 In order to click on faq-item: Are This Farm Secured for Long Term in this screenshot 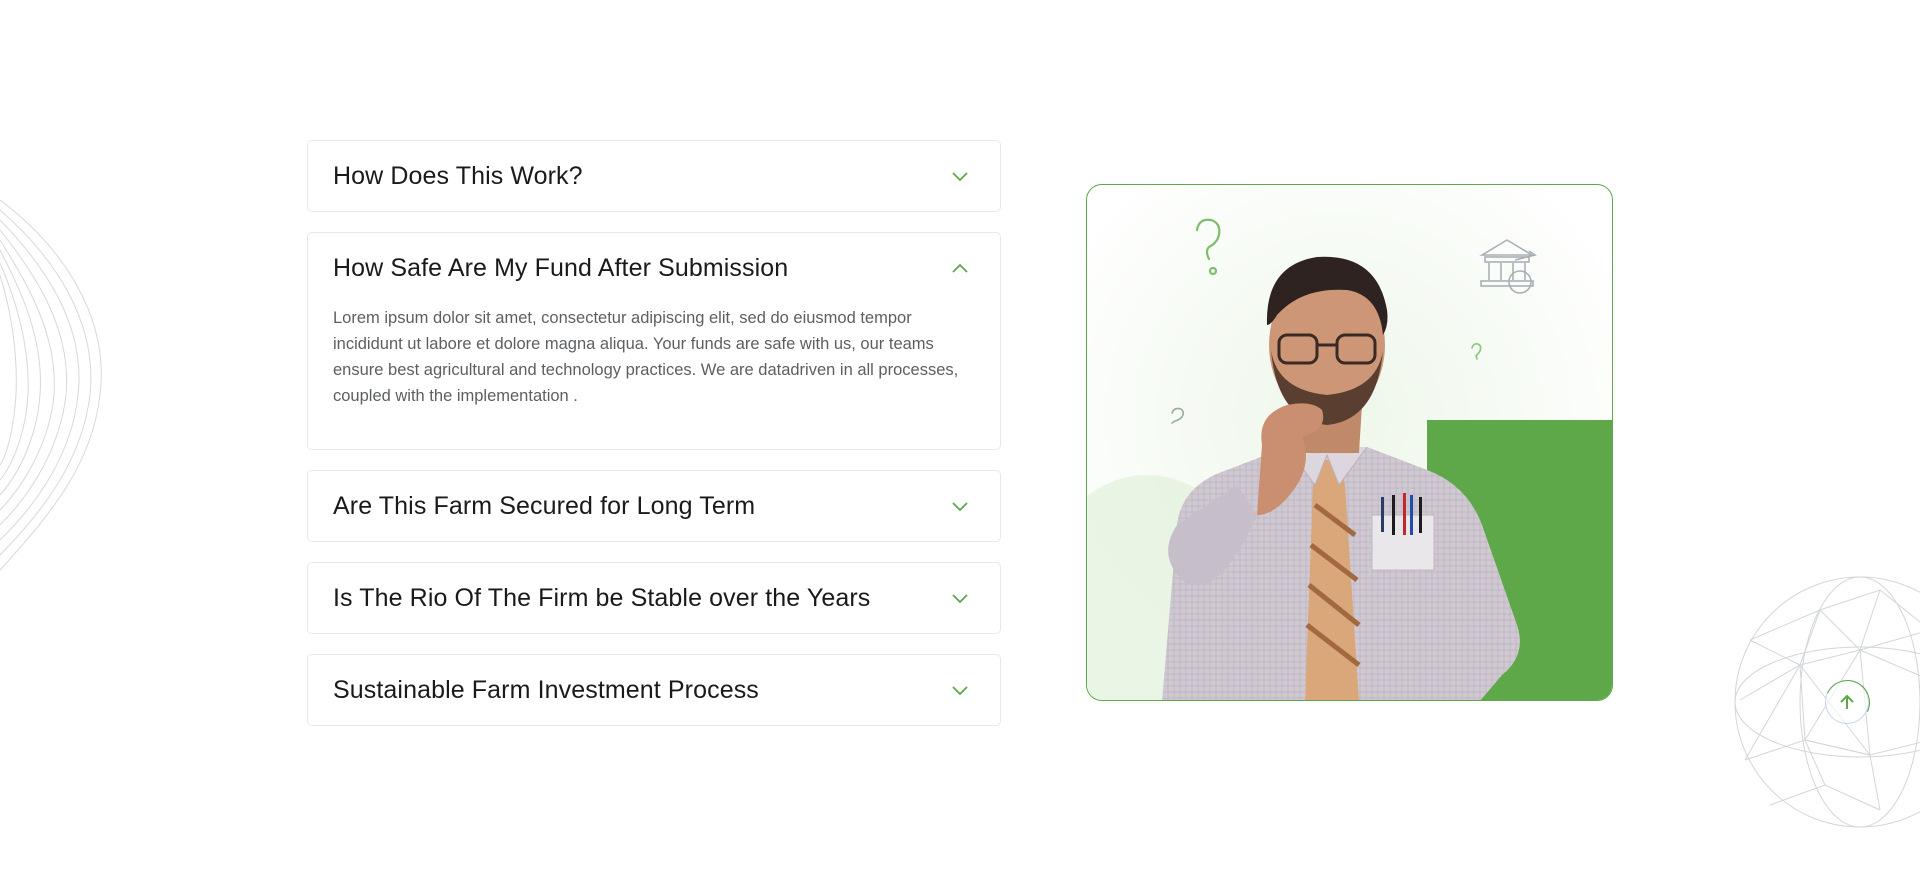, I will do `click(654, 506)`.